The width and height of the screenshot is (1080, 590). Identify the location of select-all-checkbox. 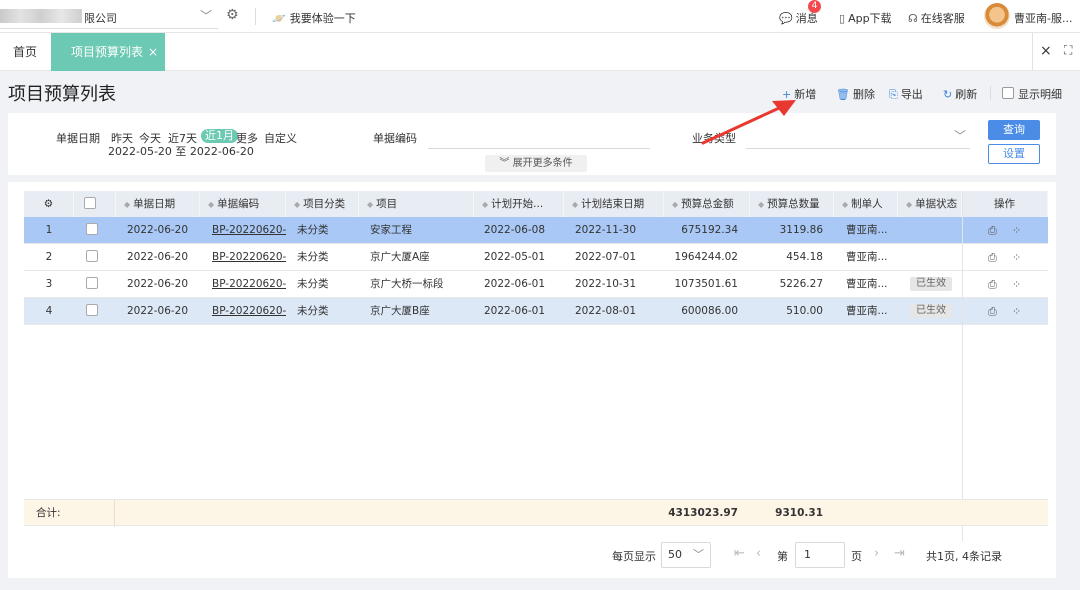
(90, 203).